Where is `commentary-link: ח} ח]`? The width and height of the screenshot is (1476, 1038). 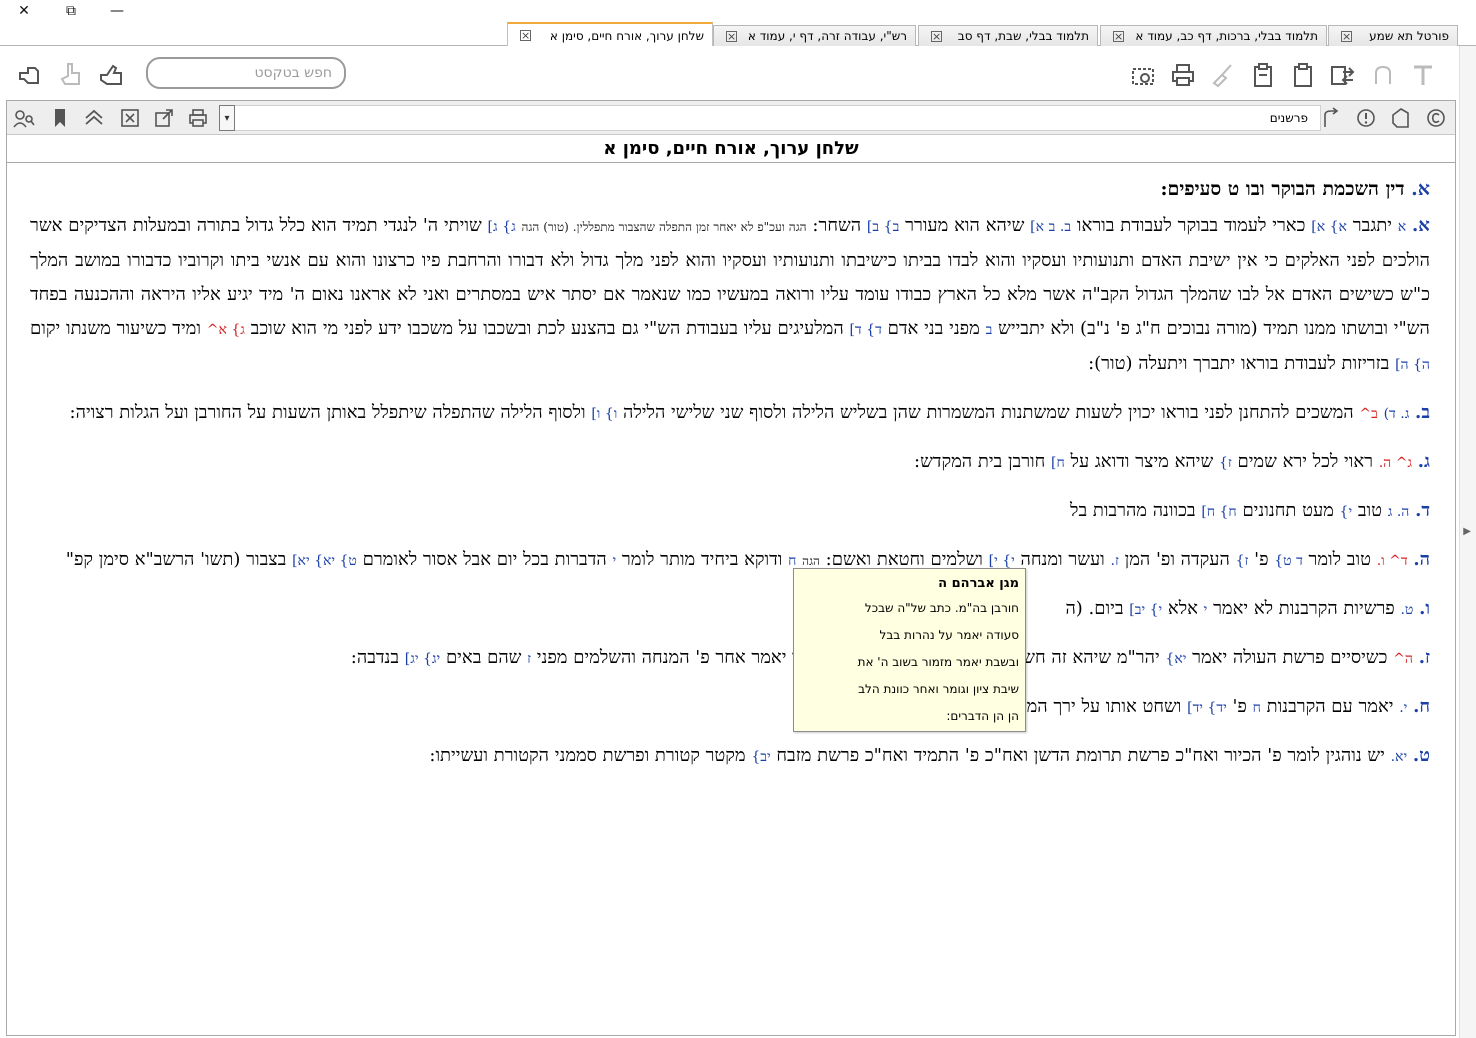 commentary-link: ח} ח] is located at coordinates (1218, 512).